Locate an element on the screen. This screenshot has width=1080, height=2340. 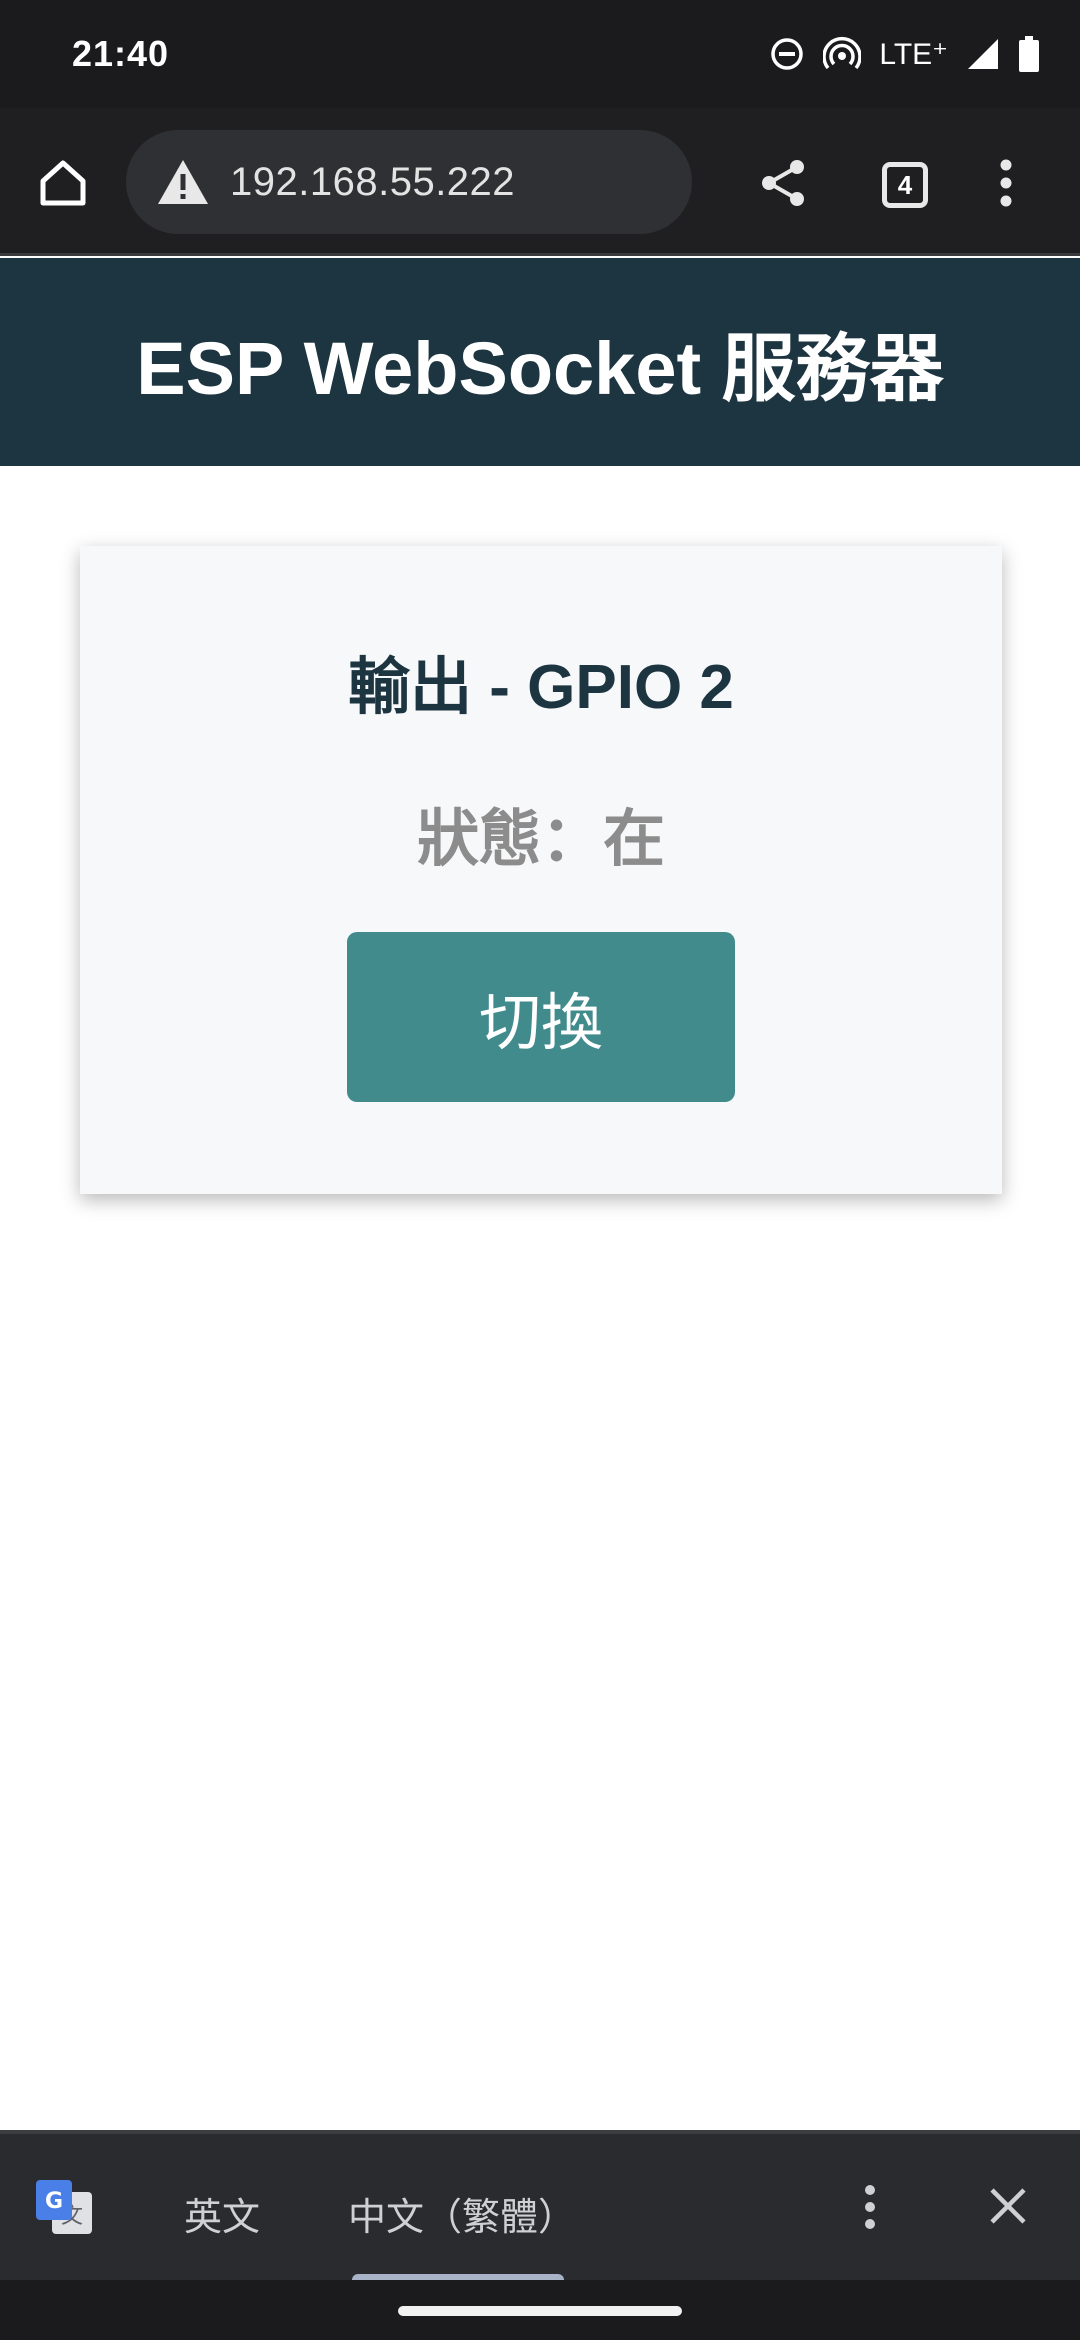
status-bar: 21:40 LTE⁺ is located at coordinates (540, 54).